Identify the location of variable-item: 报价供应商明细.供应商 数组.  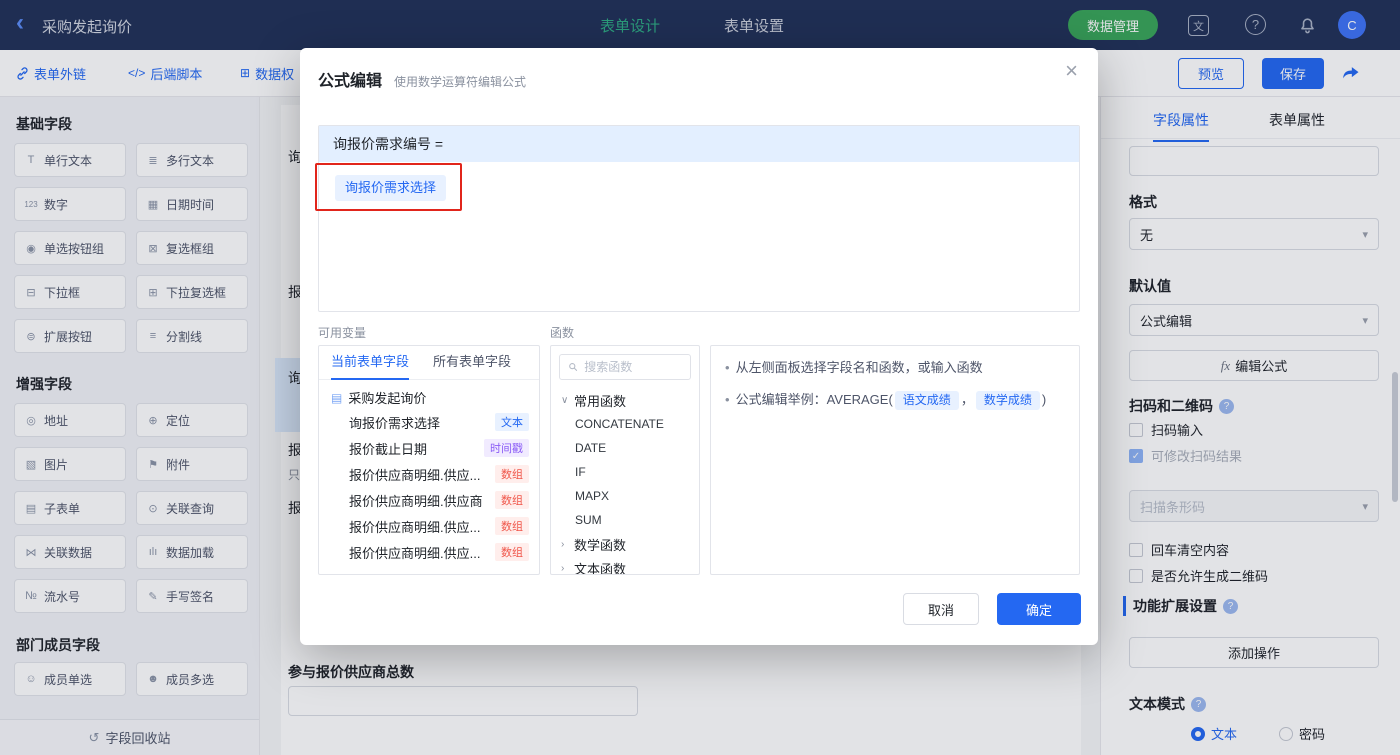
(429, 500).